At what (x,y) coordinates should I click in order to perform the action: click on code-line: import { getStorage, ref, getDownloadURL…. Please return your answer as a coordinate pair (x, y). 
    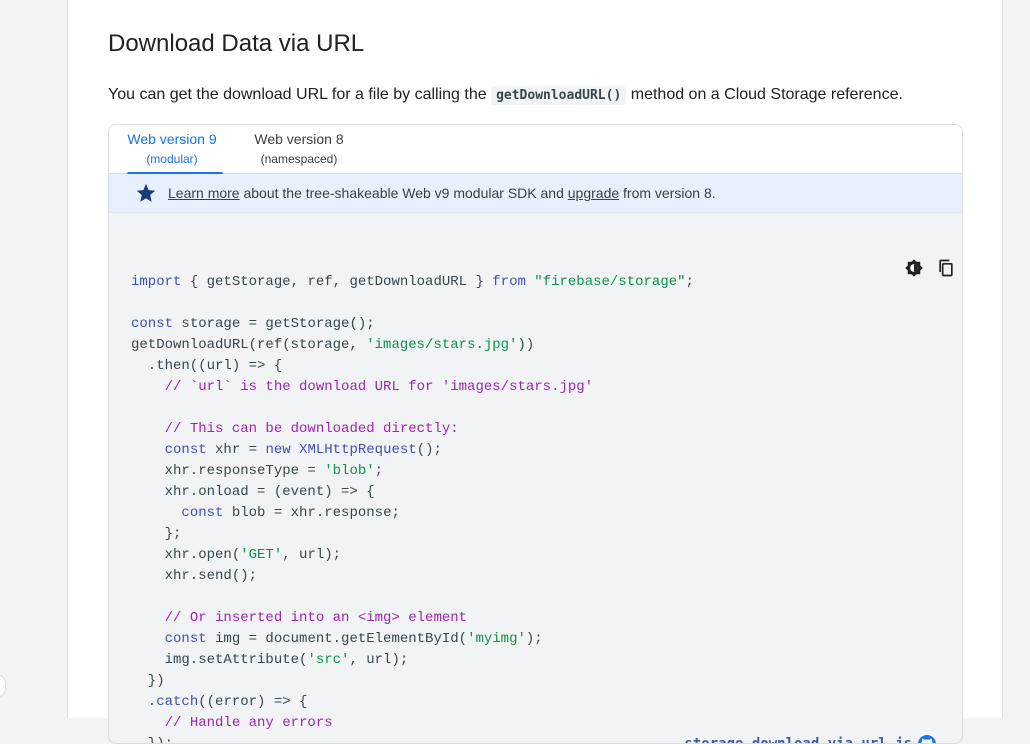
    Looking at the image, I should click on (412, 282).